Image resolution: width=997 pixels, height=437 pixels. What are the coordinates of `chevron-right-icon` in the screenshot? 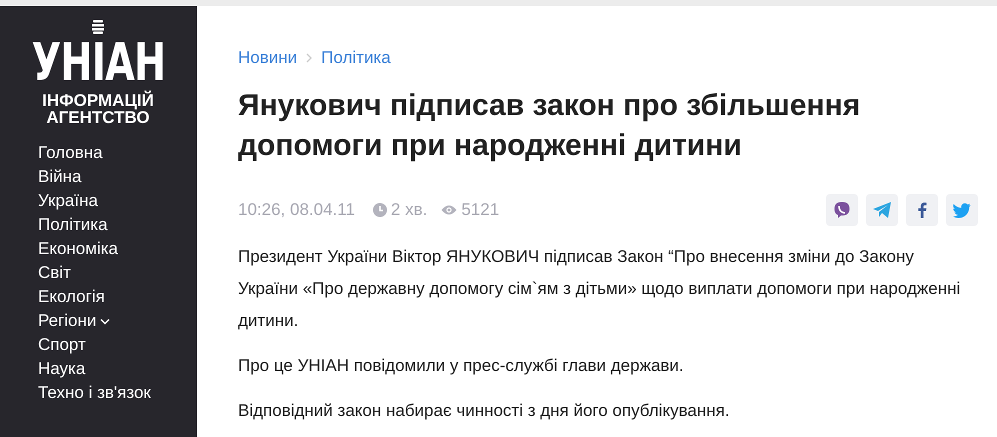 It's located at (309, 58).